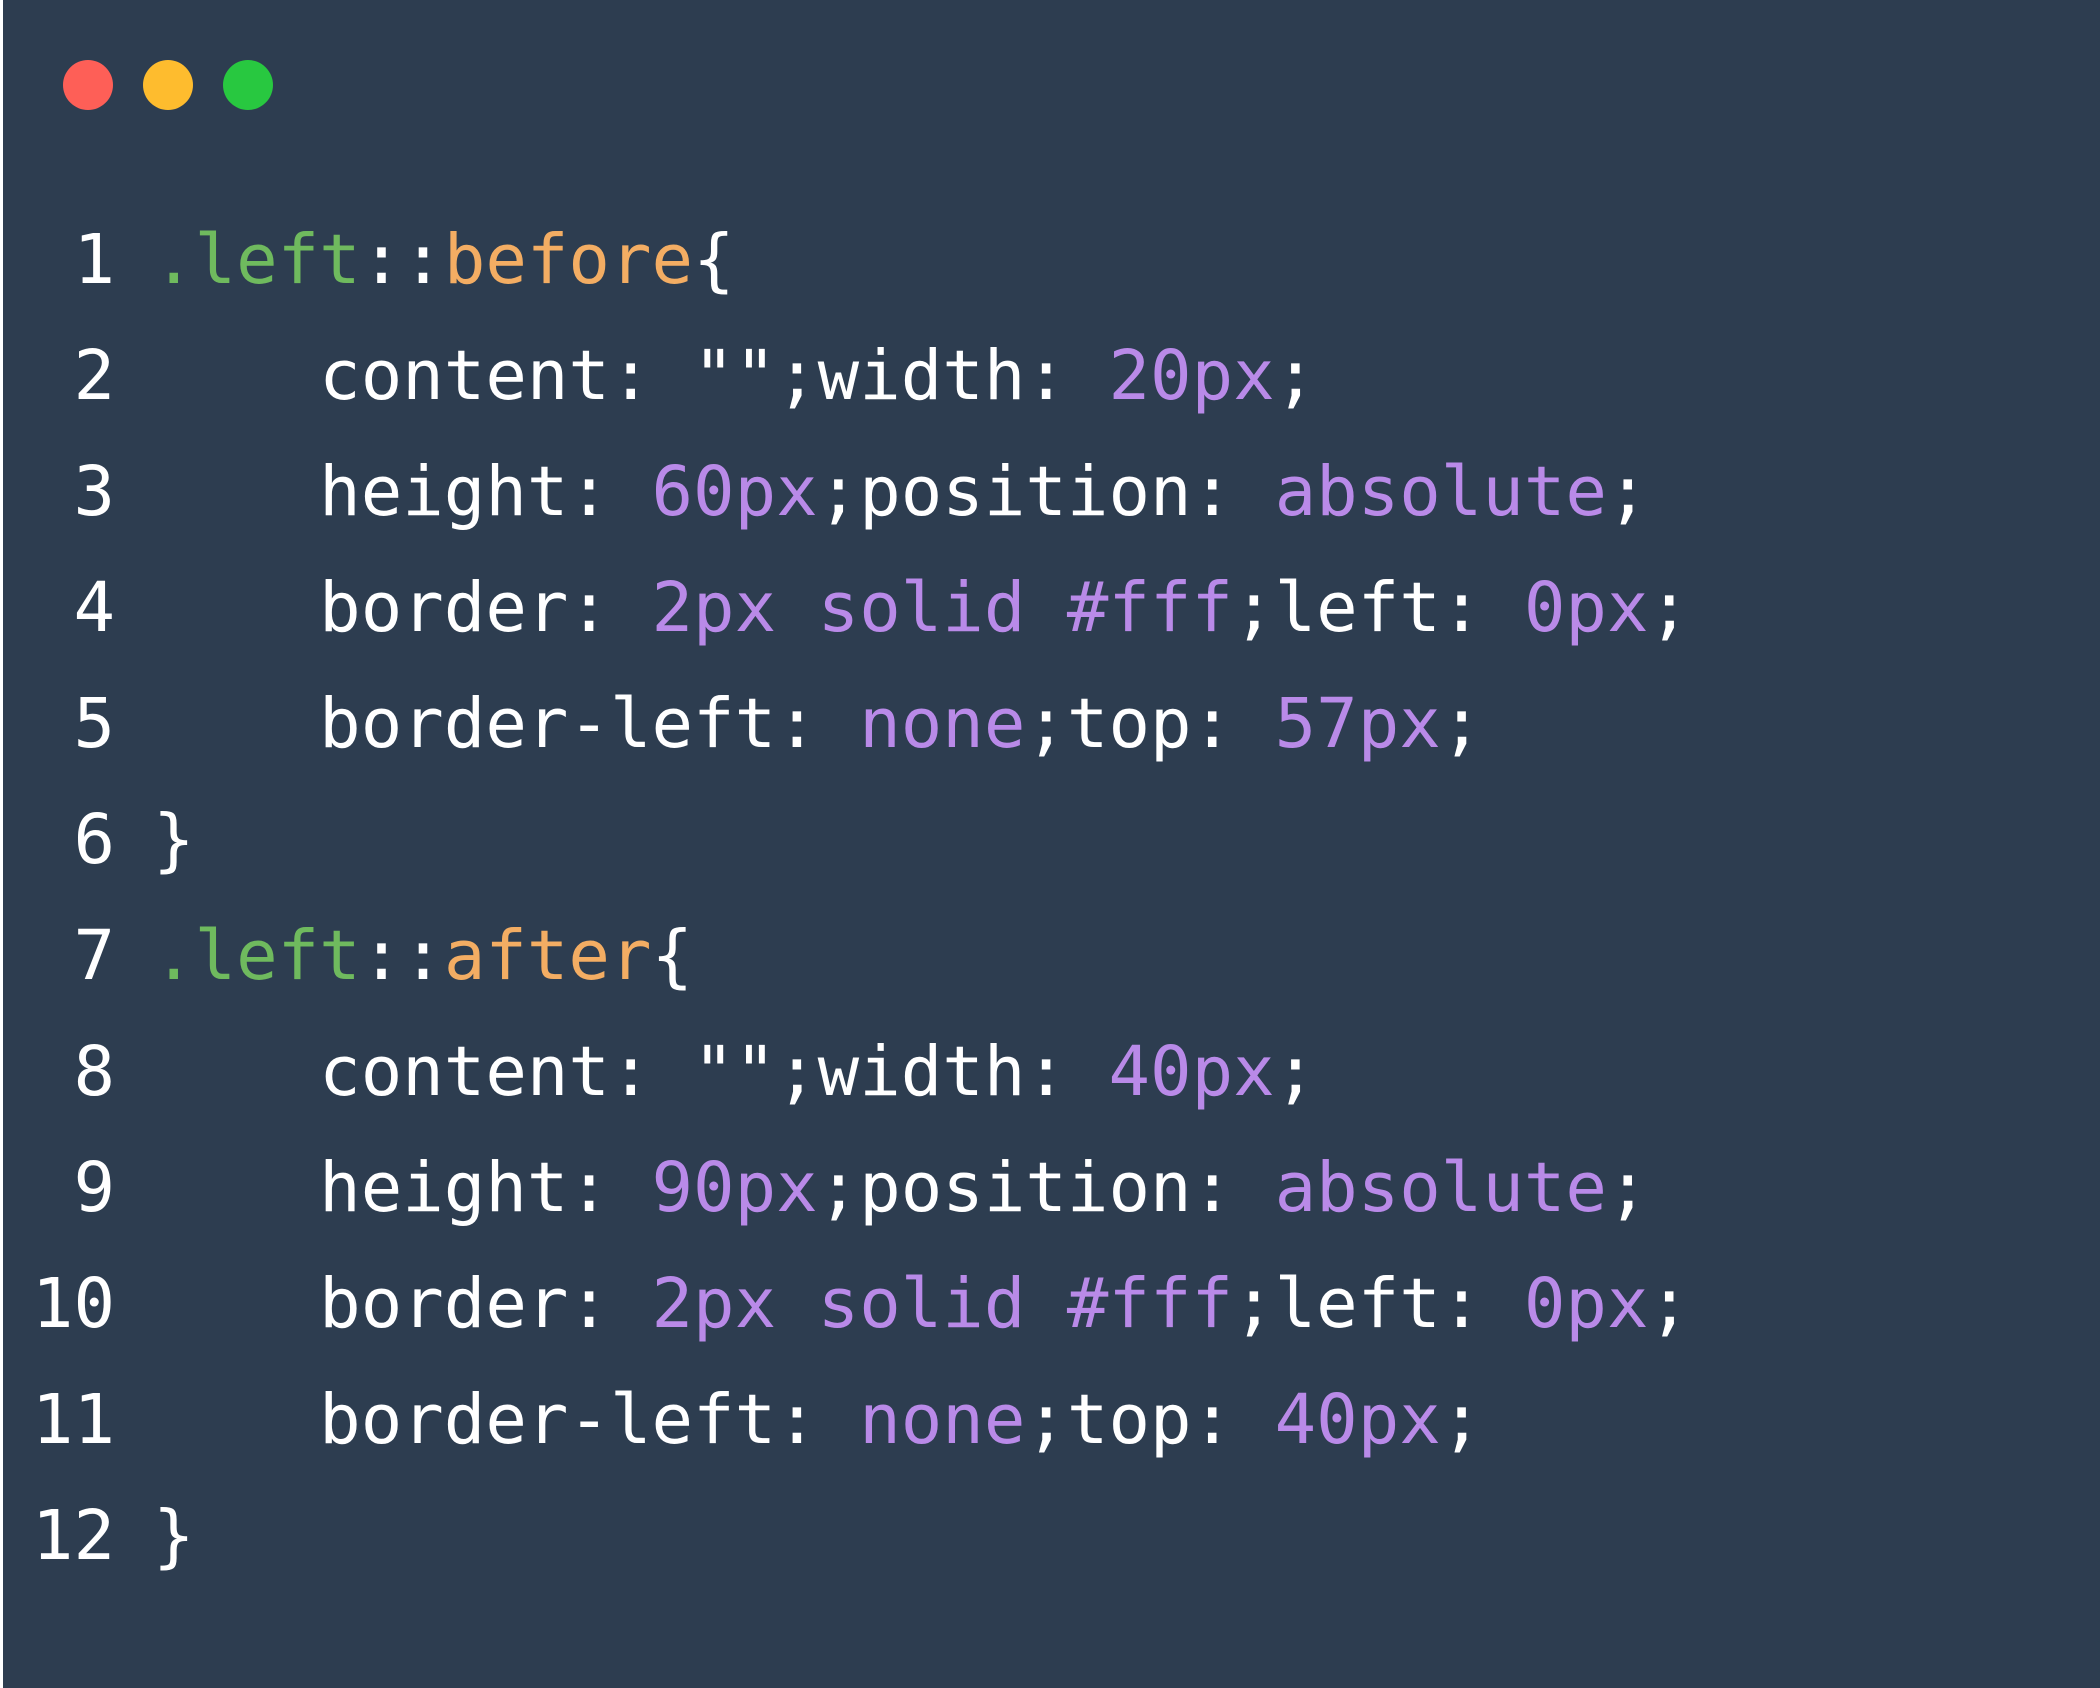 This screenshot has height=1688, width=2100. I want to click on line-source: border-left: none;top: 40px;, so click(817, 1433).